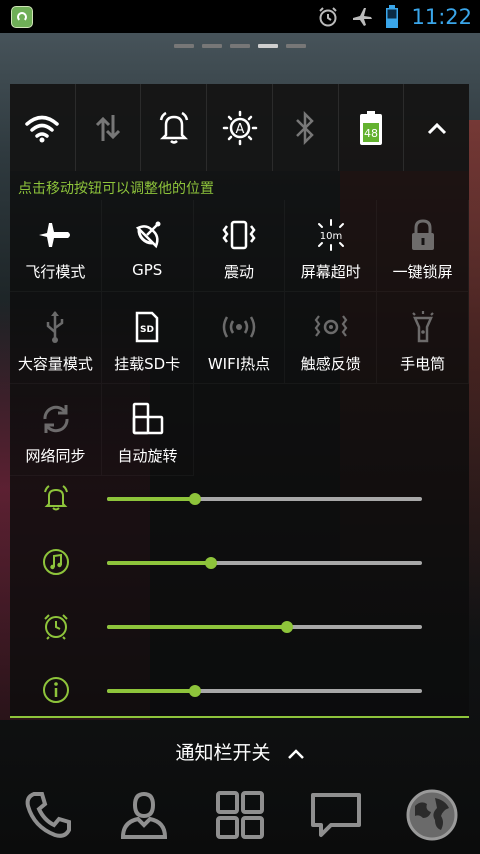  I want to click on ring-alarm-bell-icon, so click(174, 127).